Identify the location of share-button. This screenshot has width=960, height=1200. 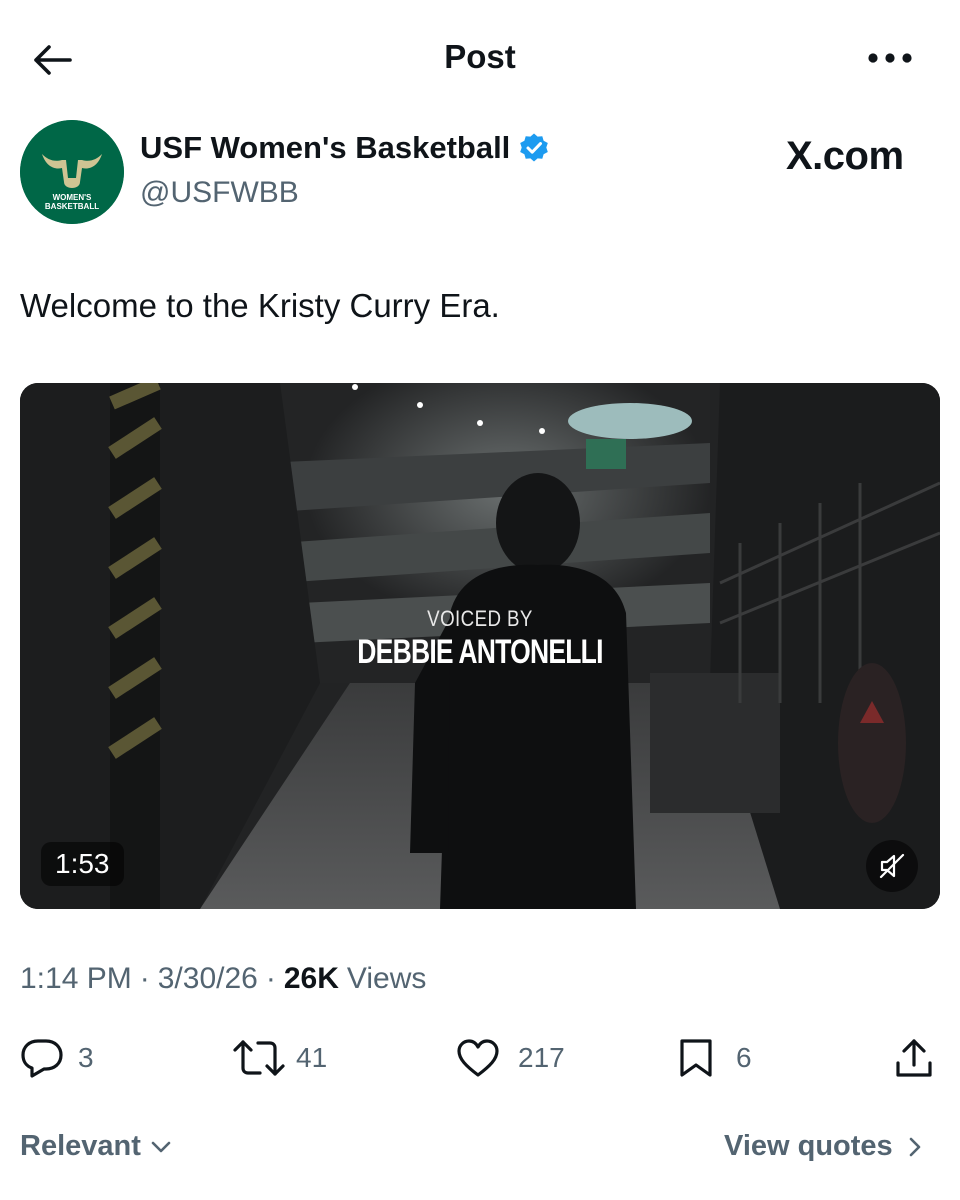
(914, 1058).